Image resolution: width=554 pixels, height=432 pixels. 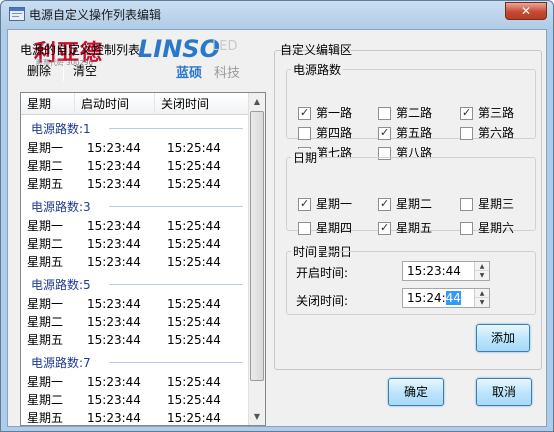 What do you see at coordinates (316, 50) in the screenshot?
I see `custom-edit-title: 自定义编辑区` at bounding box center [316, 50].